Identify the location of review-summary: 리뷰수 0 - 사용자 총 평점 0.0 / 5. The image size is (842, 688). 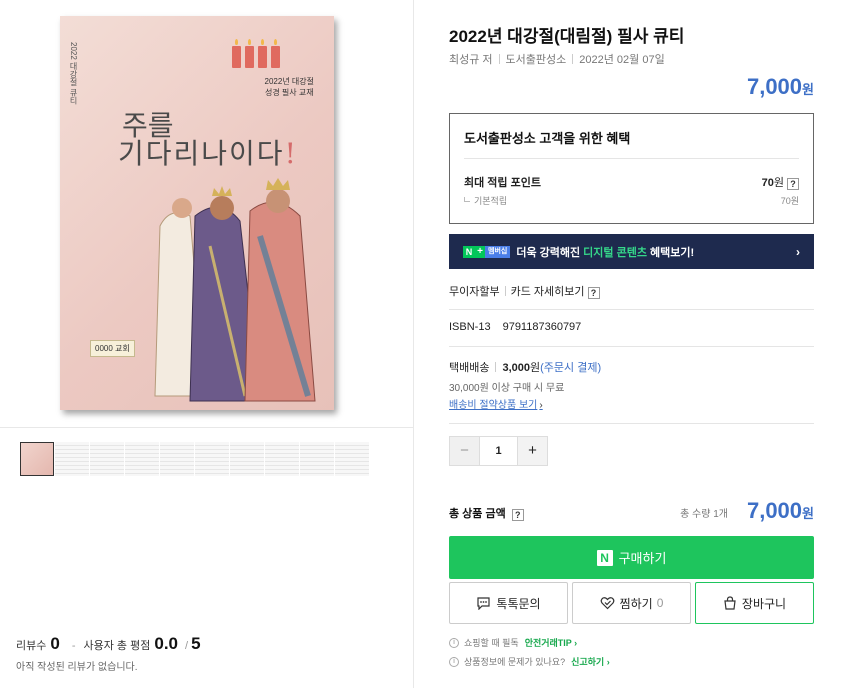
(108, 643).